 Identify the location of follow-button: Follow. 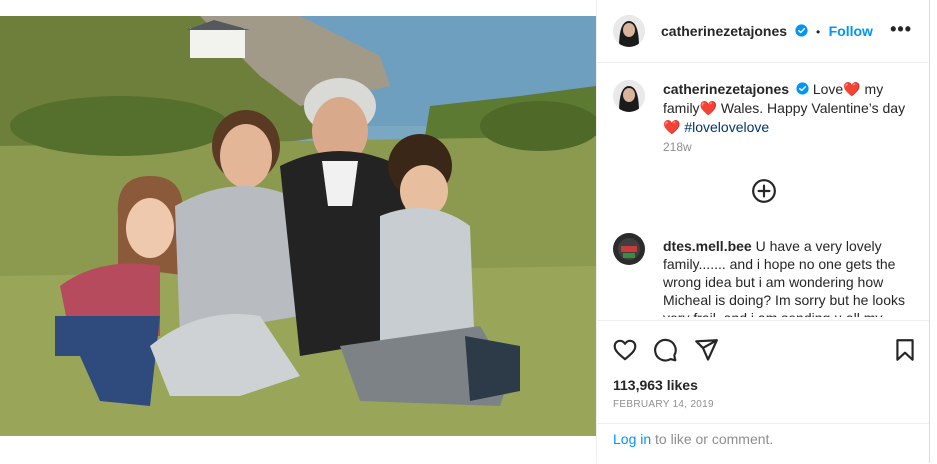
(851, 31).